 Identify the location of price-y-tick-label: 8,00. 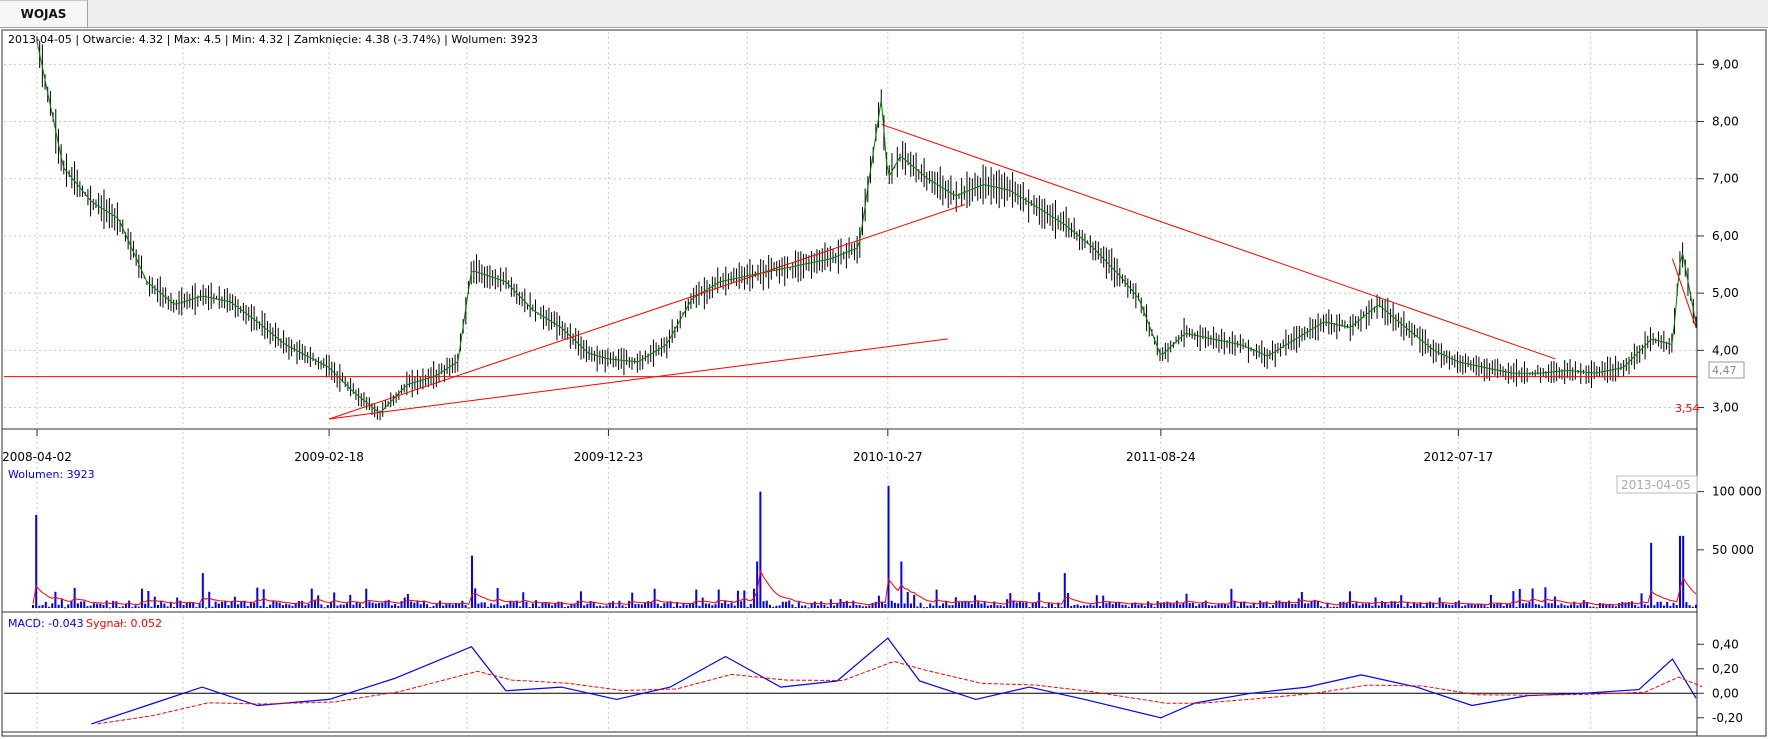
(1725, 122).